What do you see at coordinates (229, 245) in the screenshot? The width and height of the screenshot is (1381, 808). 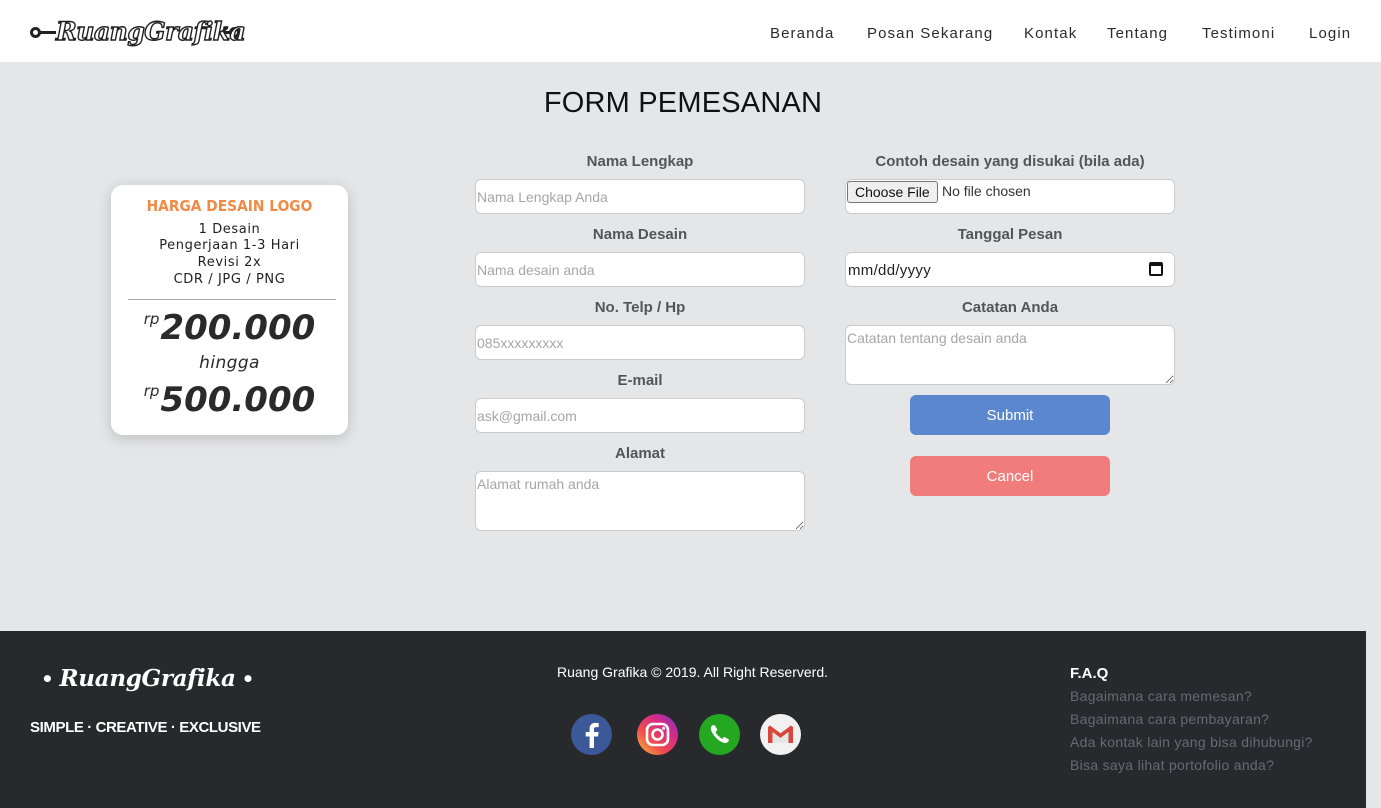 I see `price-feature: Pengerjaan 1-3 Hari` at bounding box center [229, 245].